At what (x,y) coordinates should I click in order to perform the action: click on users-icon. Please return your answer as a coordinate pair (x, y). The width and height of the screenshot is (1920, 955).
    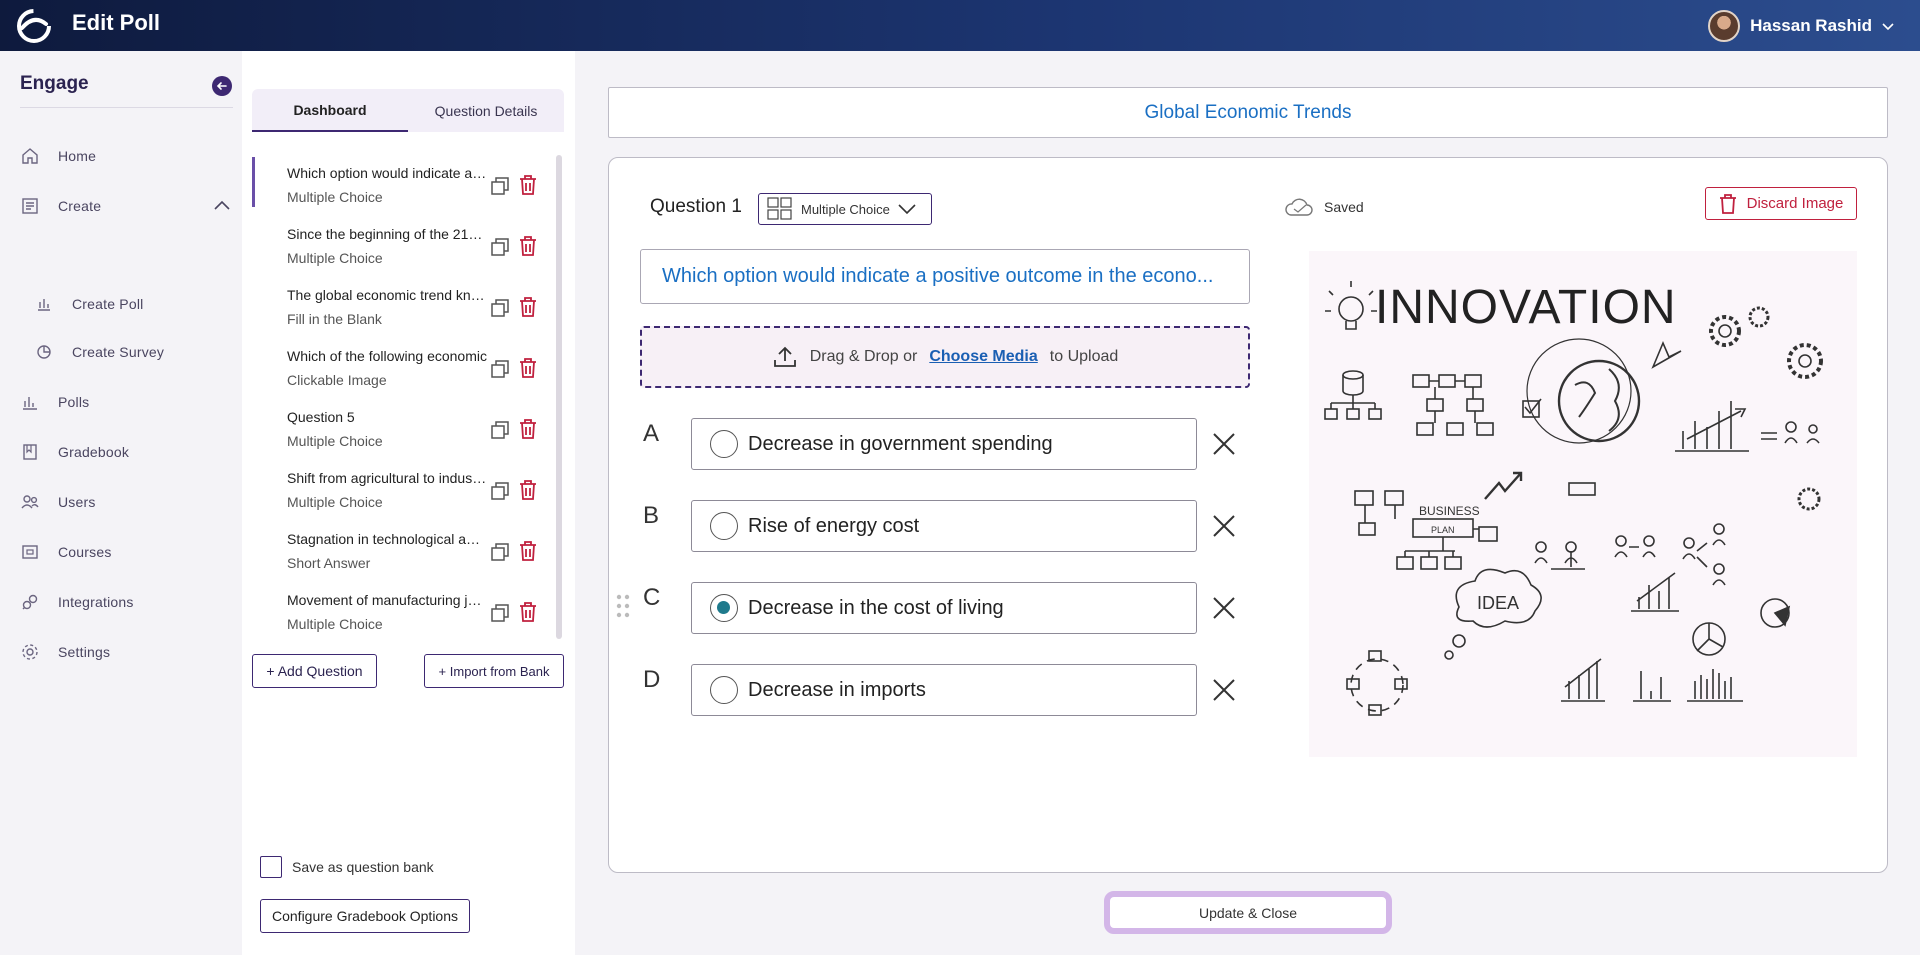
    Looking at the image, I should click on (30, 502).